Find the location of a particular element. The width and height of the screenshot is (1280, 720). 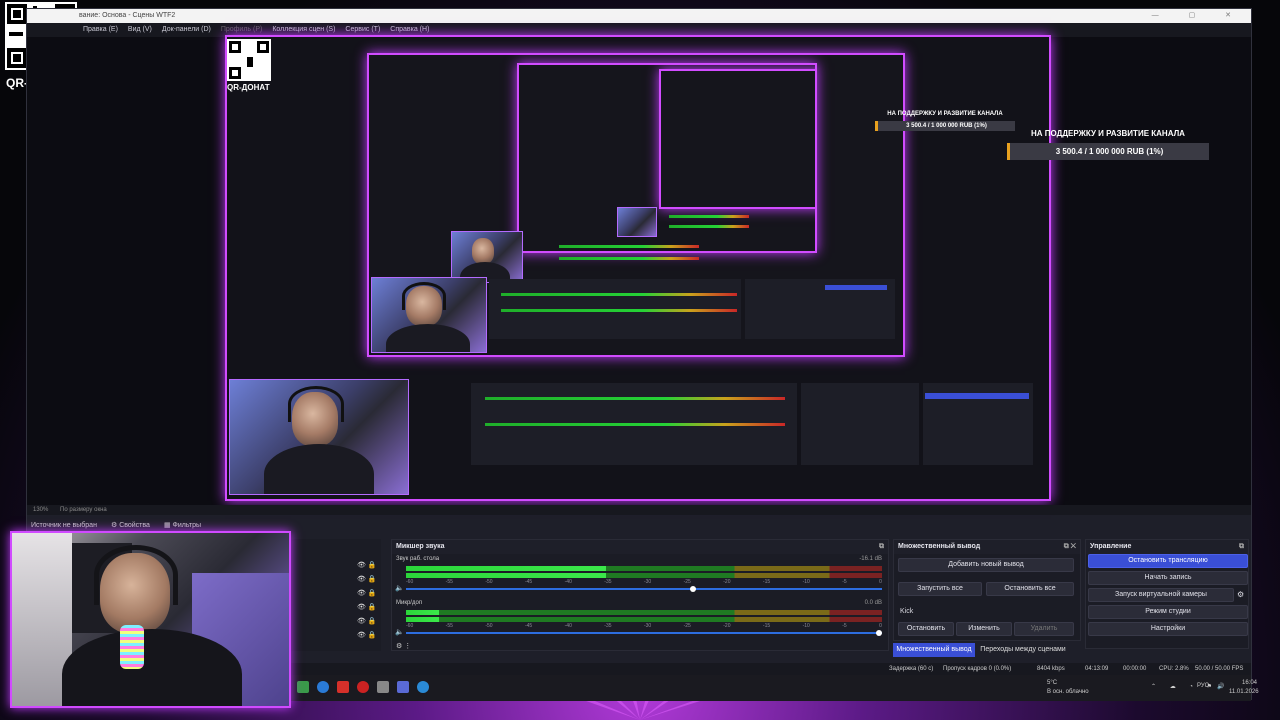

start-recording-button: Начать запись is located at coordinates (1168, 578).